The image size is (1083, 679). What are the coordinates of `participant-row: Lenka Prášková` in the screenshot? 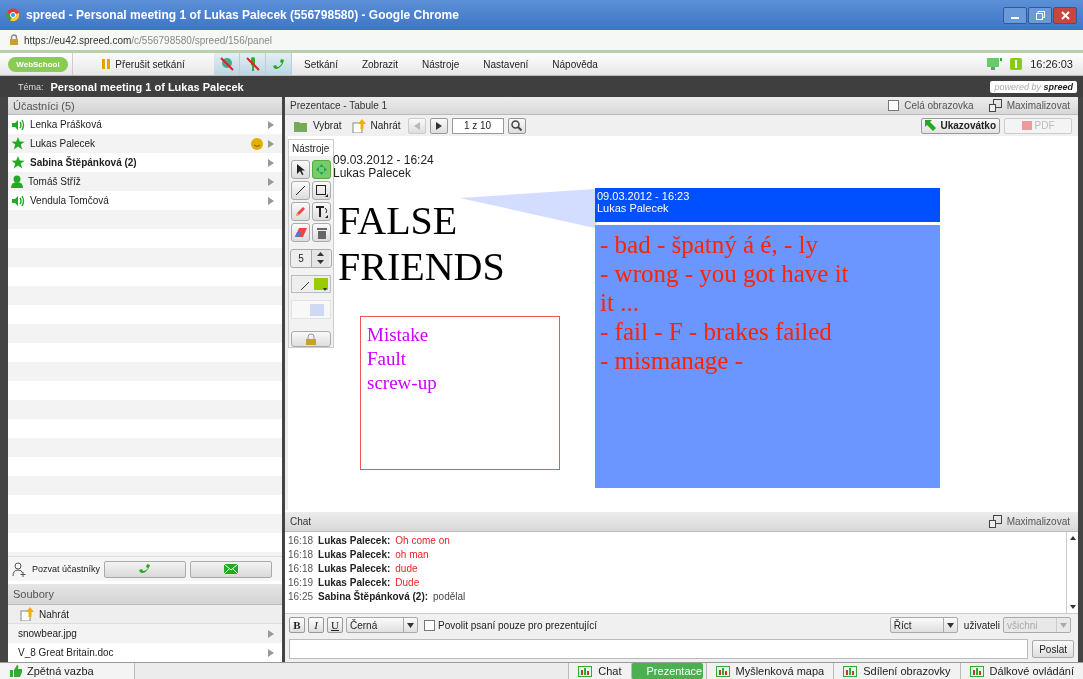 It's located at (145, 124).